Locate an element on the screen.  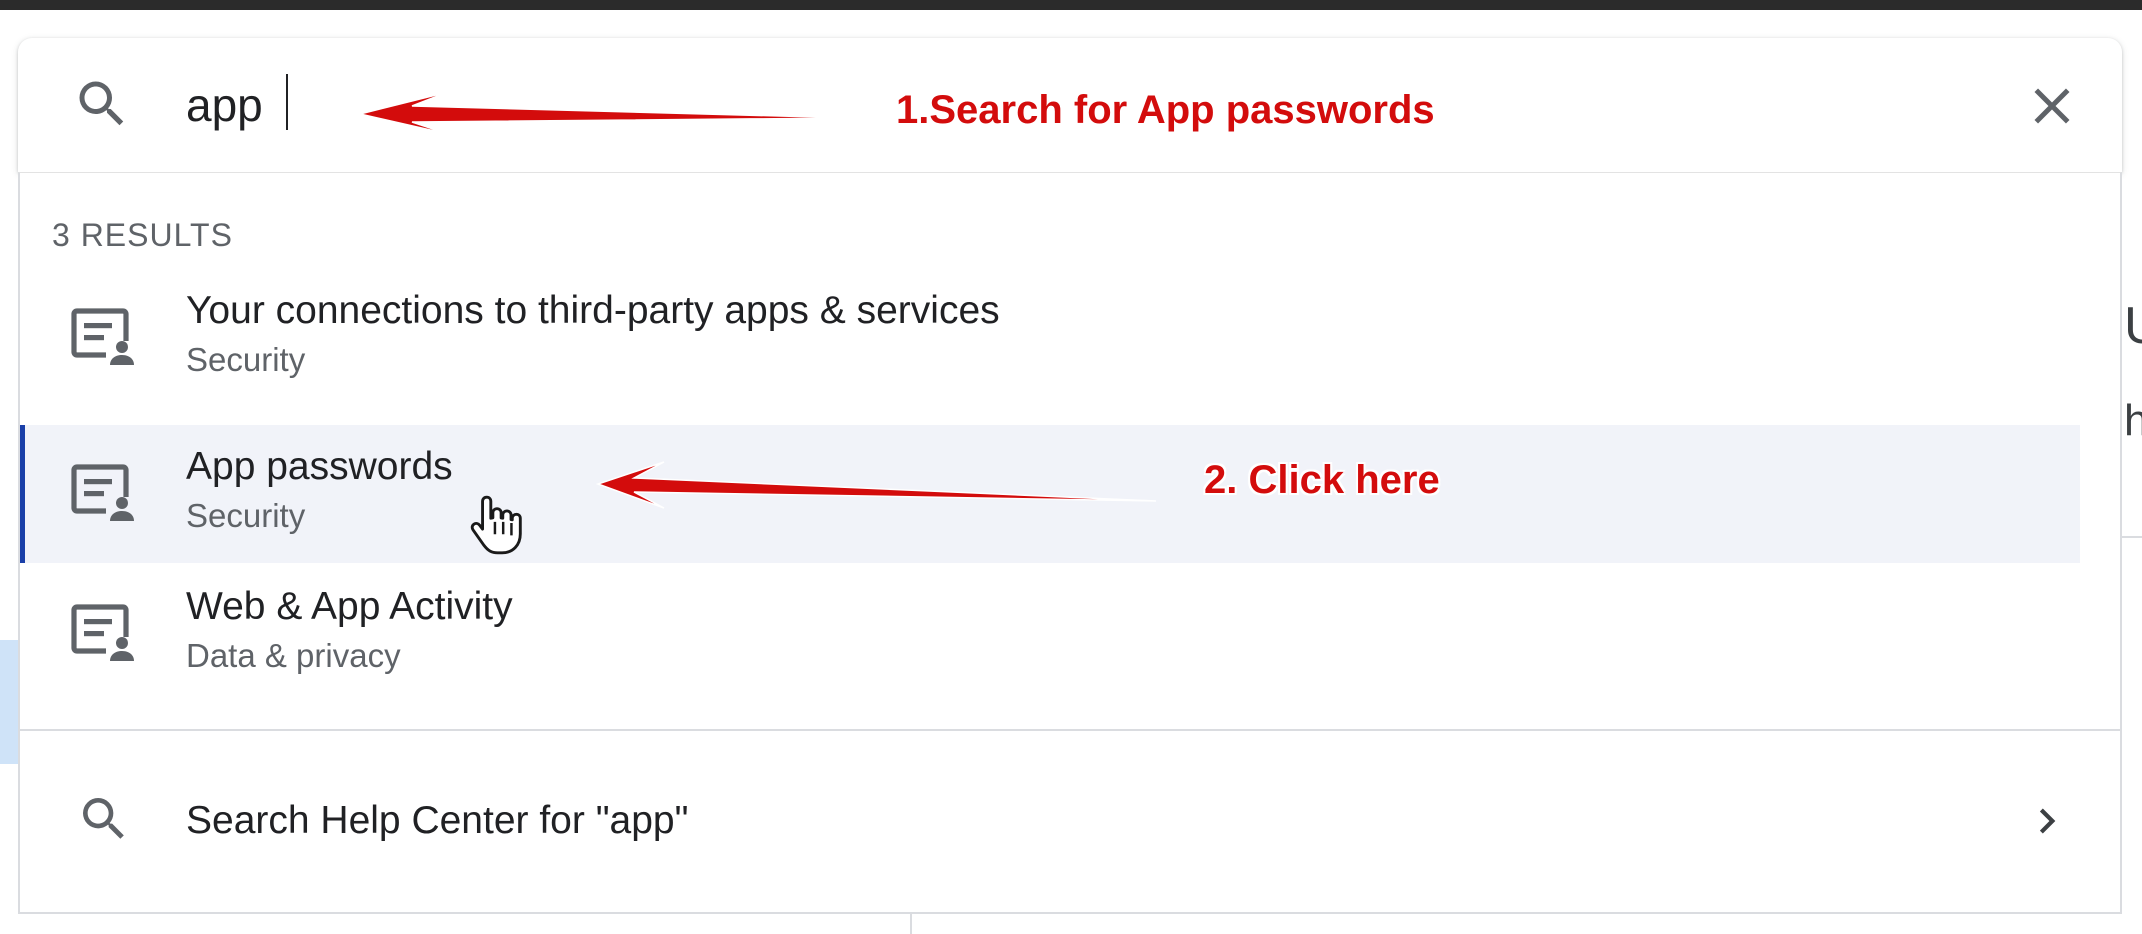
annotation-step-1: 1.Search for App passwords is located at coordinates (1165, 110).